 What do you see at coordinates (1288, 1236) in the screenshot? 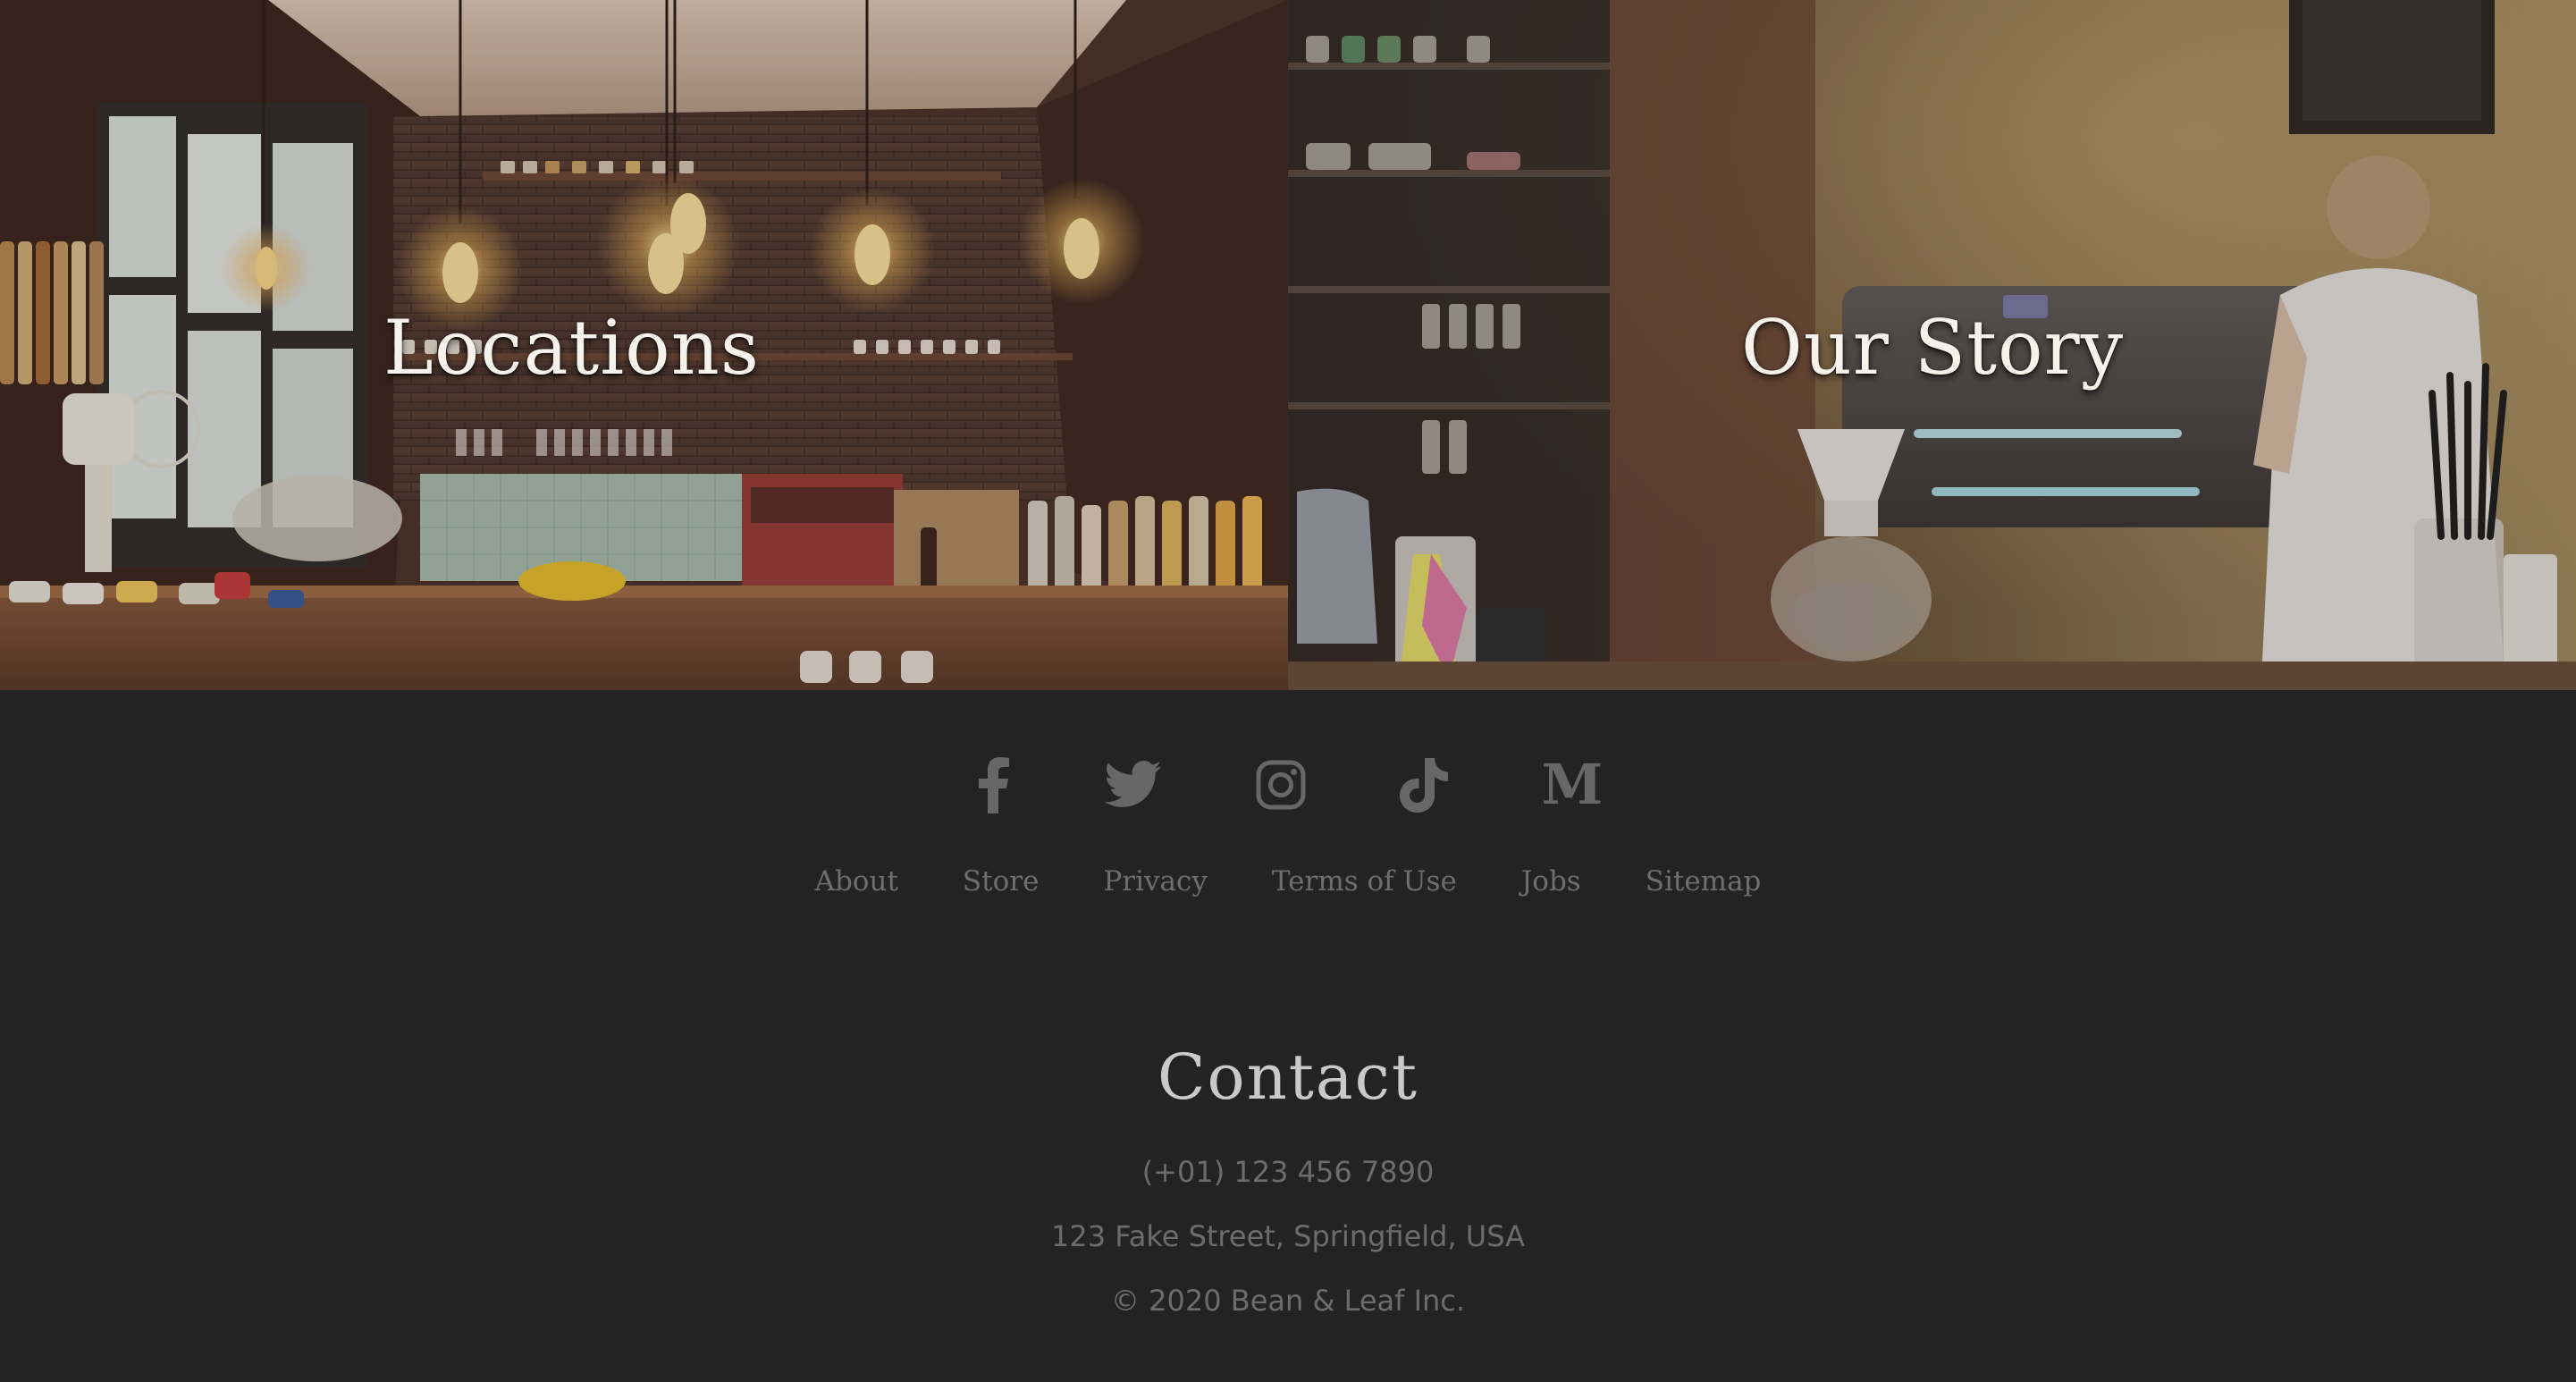
I see `contact-address: 123 Fake Street, Springfield, USA` at bounding box center [1288, 1236].